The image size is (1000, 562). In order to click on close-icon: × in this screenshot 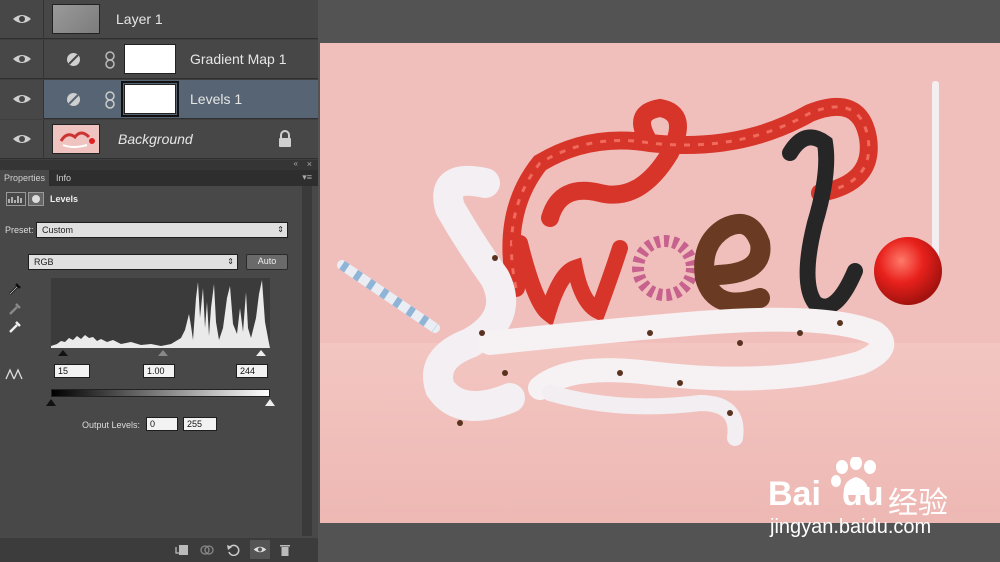, I will do `click(309, 164)`.